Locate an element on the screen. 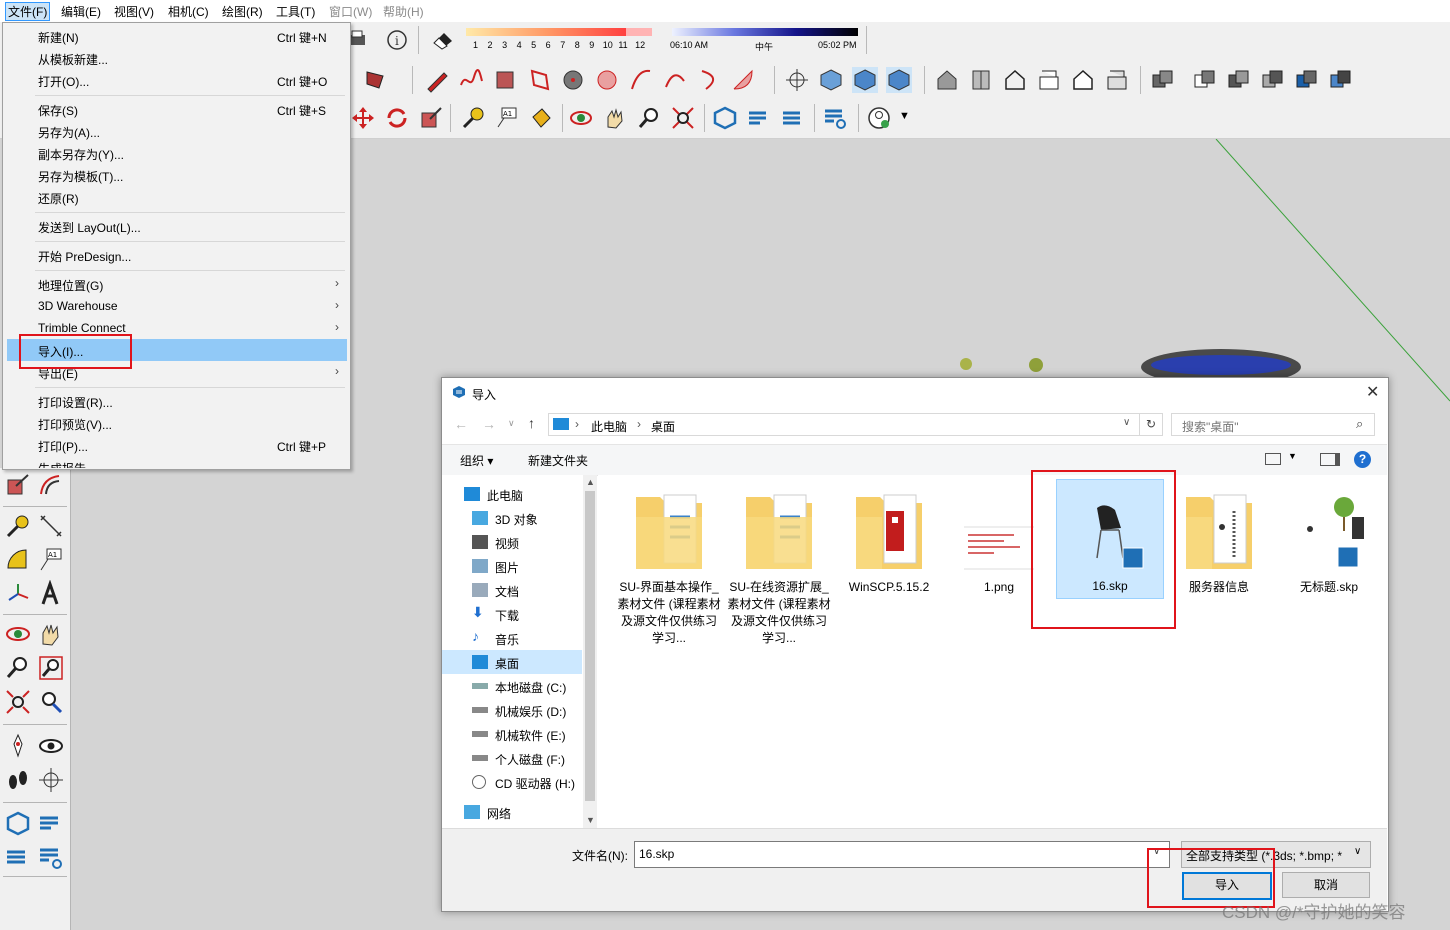  breadcrumb-this-pc: 此电脑 is located at coordinates (609, 426).